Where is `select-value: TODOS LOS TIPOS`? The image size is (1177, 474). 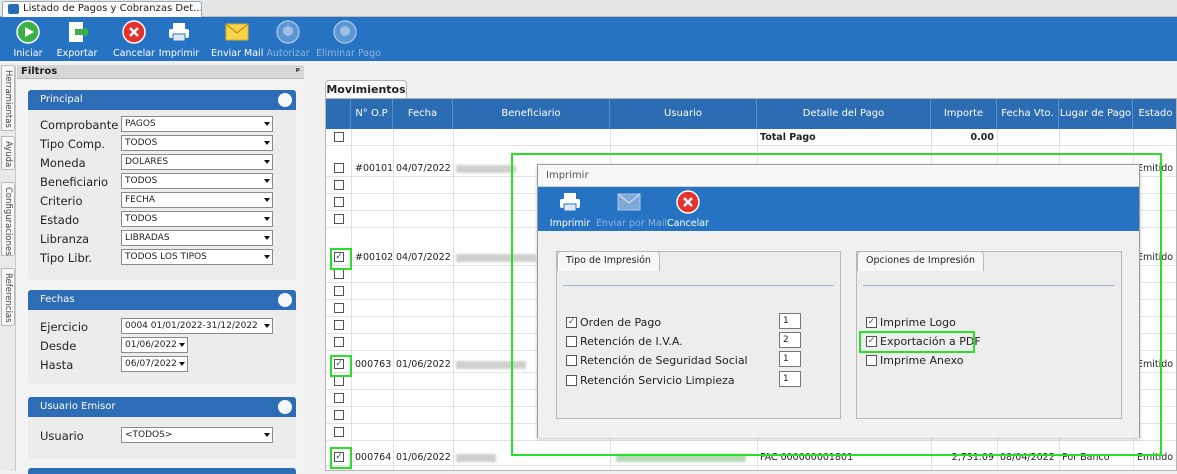 select-value: TODOS LOS TIPOS is located at coordinates (166, 257).